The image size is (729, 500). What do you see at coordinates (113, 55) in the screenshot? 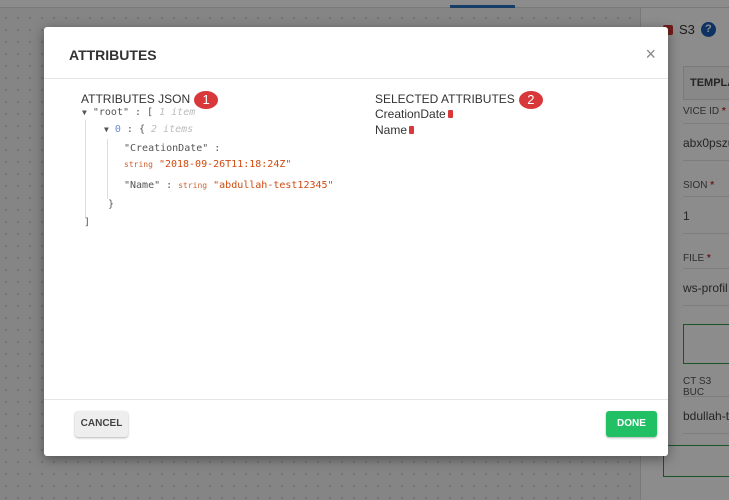
I see `modal-title: ATTRIBUTES` at bounding box center [113, 55].